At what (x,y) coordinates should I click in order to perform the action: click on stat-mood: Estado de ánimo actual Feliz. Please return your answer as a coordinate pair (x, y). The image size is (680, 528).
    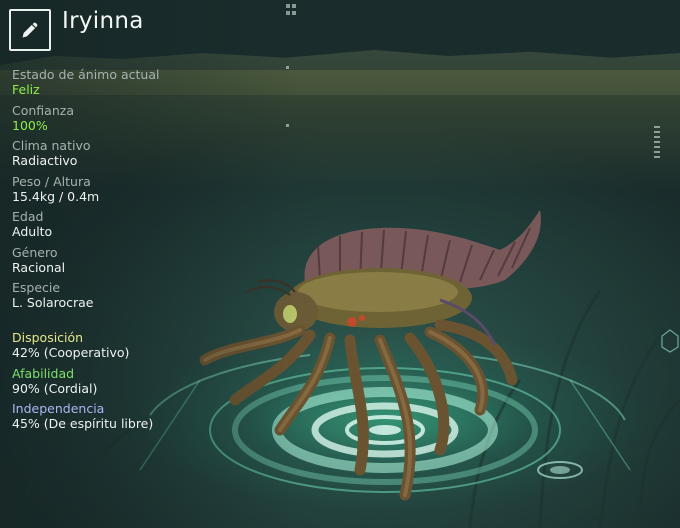
    Looking at the image, I should click on (152, 85).